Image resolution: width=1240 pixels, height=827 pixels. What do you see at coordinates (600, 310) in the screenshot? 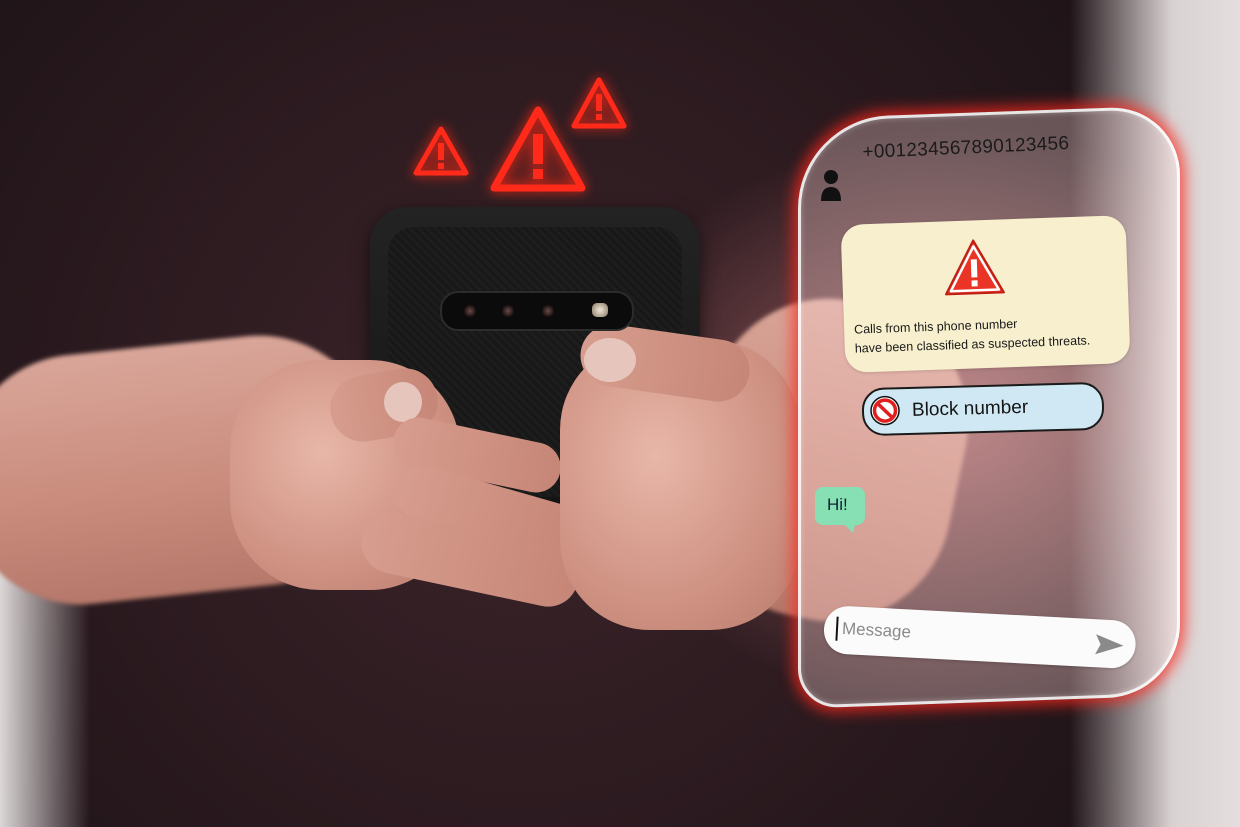
I see `camera-flash` at bounding box center [600, 310].